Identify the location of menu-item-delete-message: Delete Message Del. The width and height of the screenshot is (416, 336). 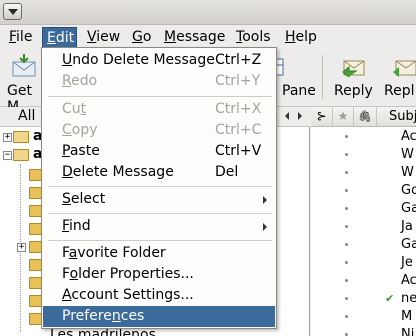
(159, 172).